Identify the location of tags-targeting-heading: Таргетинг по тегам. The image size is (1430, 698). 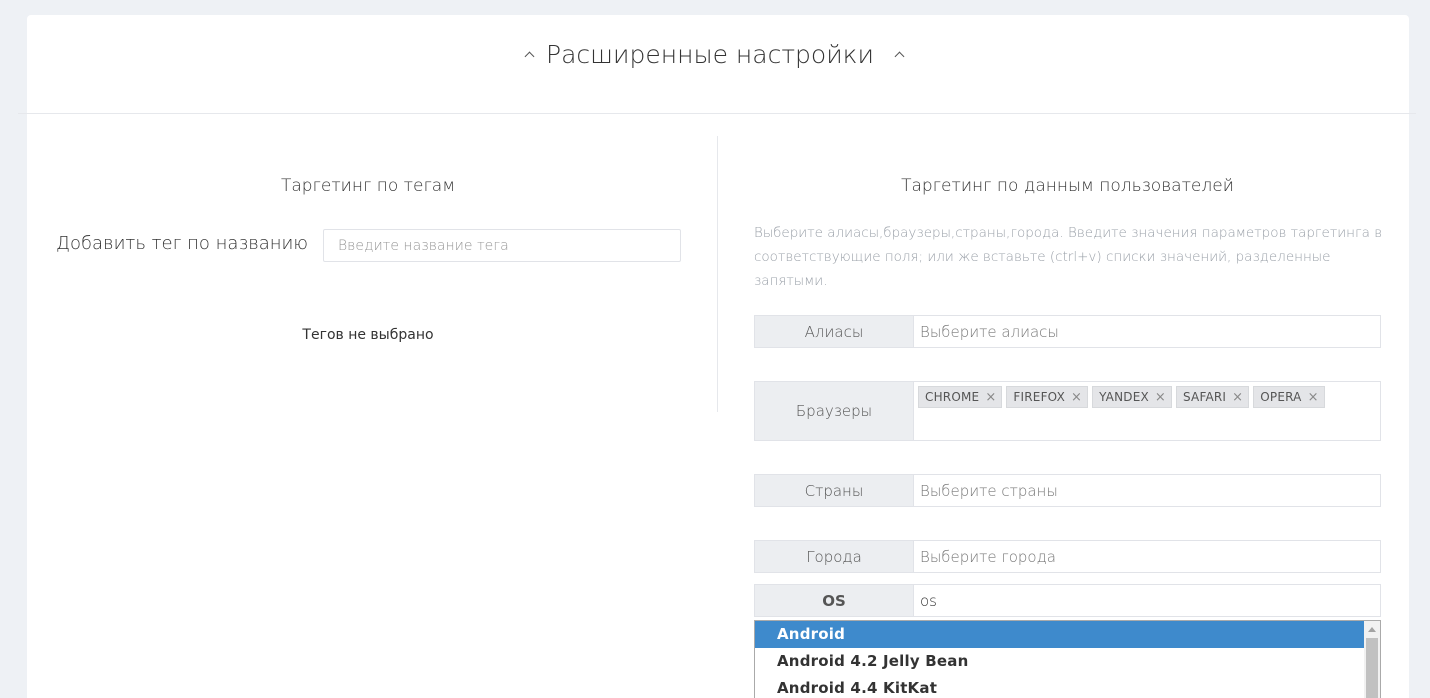
(368, 186).